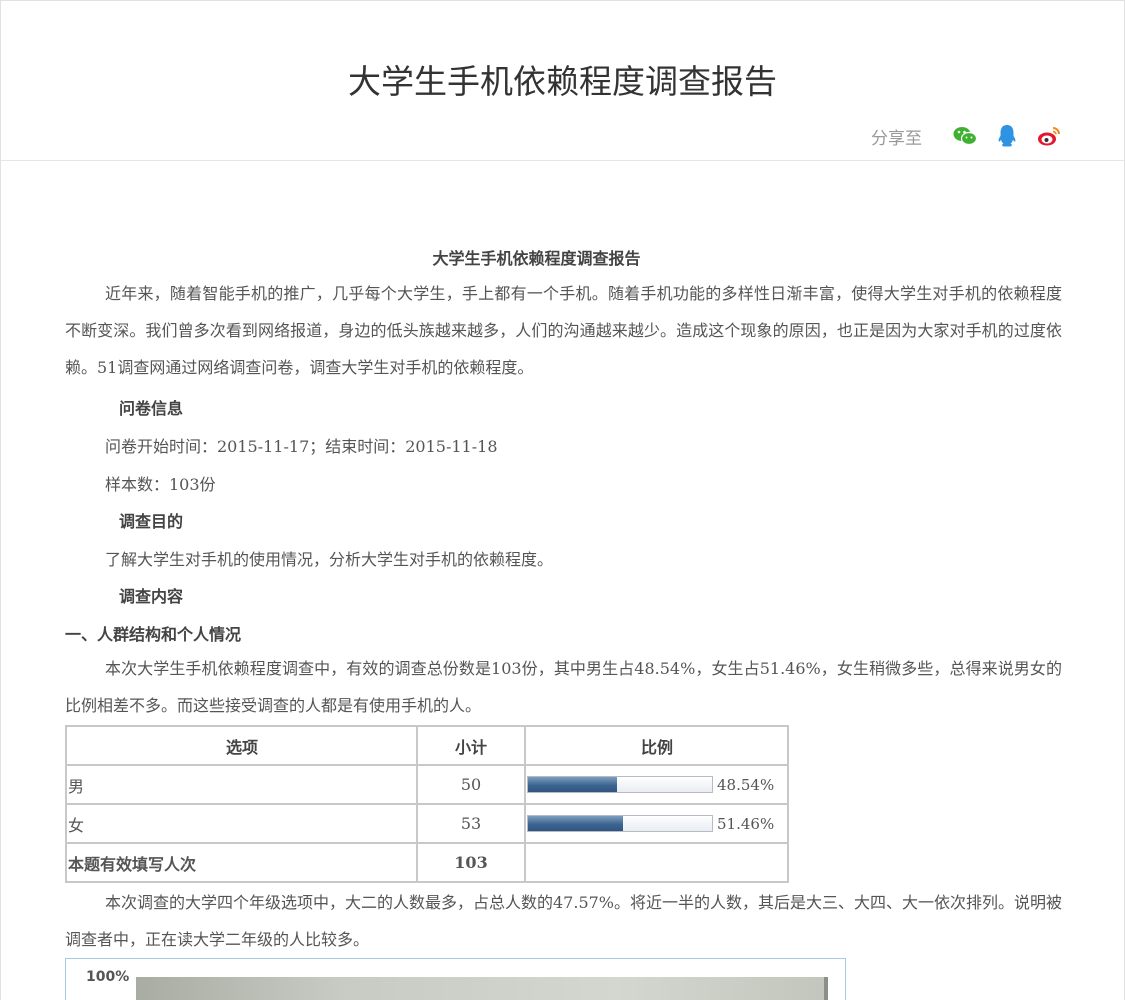 This screenshot has height=1000, width=1125. What do you see at coordinates (241, 823) in the screenshot?
I see `row-option: 女` at bounding box center [241, 823].